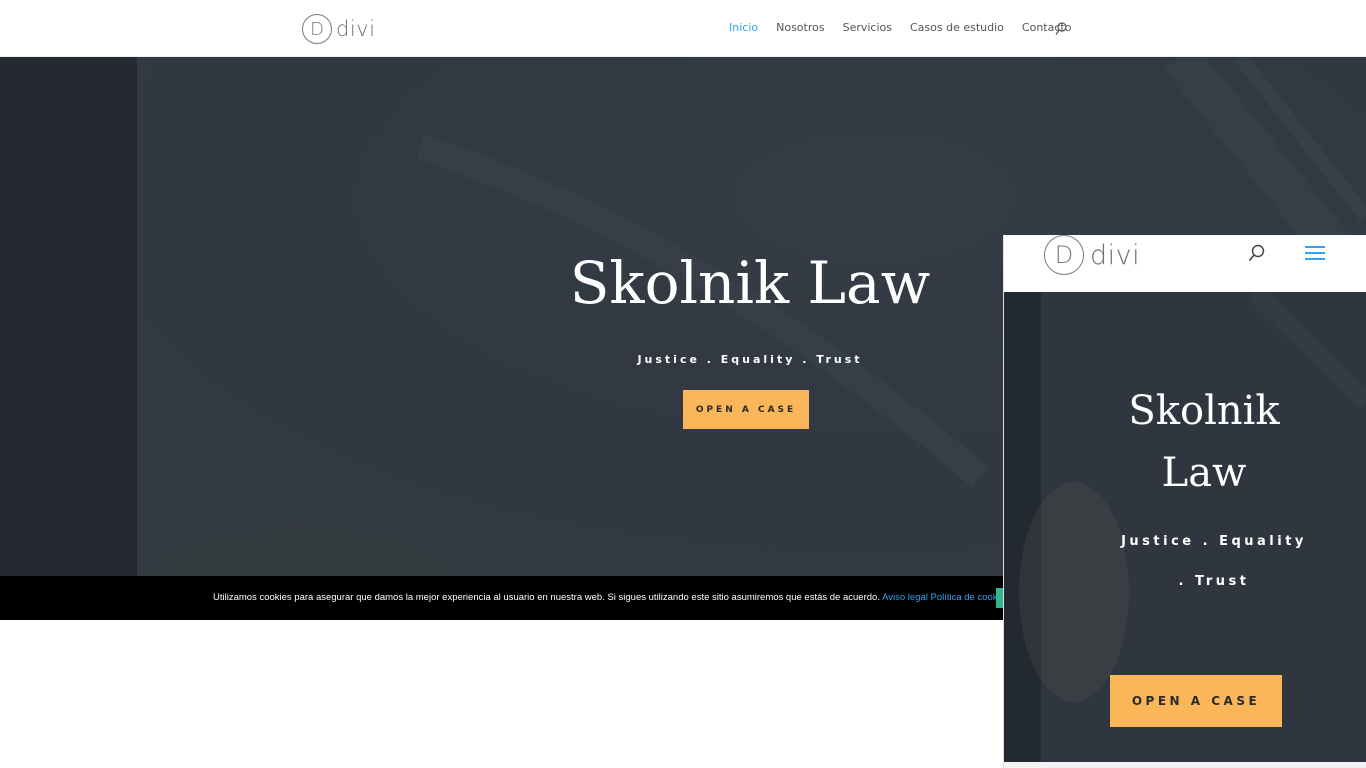 The width and height of the screenshot is (1366, 768). What do you see at coordinates (1315, 253) in the screenshot?
I see `hamburger-menu-icon` at bounding box center [1315, 253].